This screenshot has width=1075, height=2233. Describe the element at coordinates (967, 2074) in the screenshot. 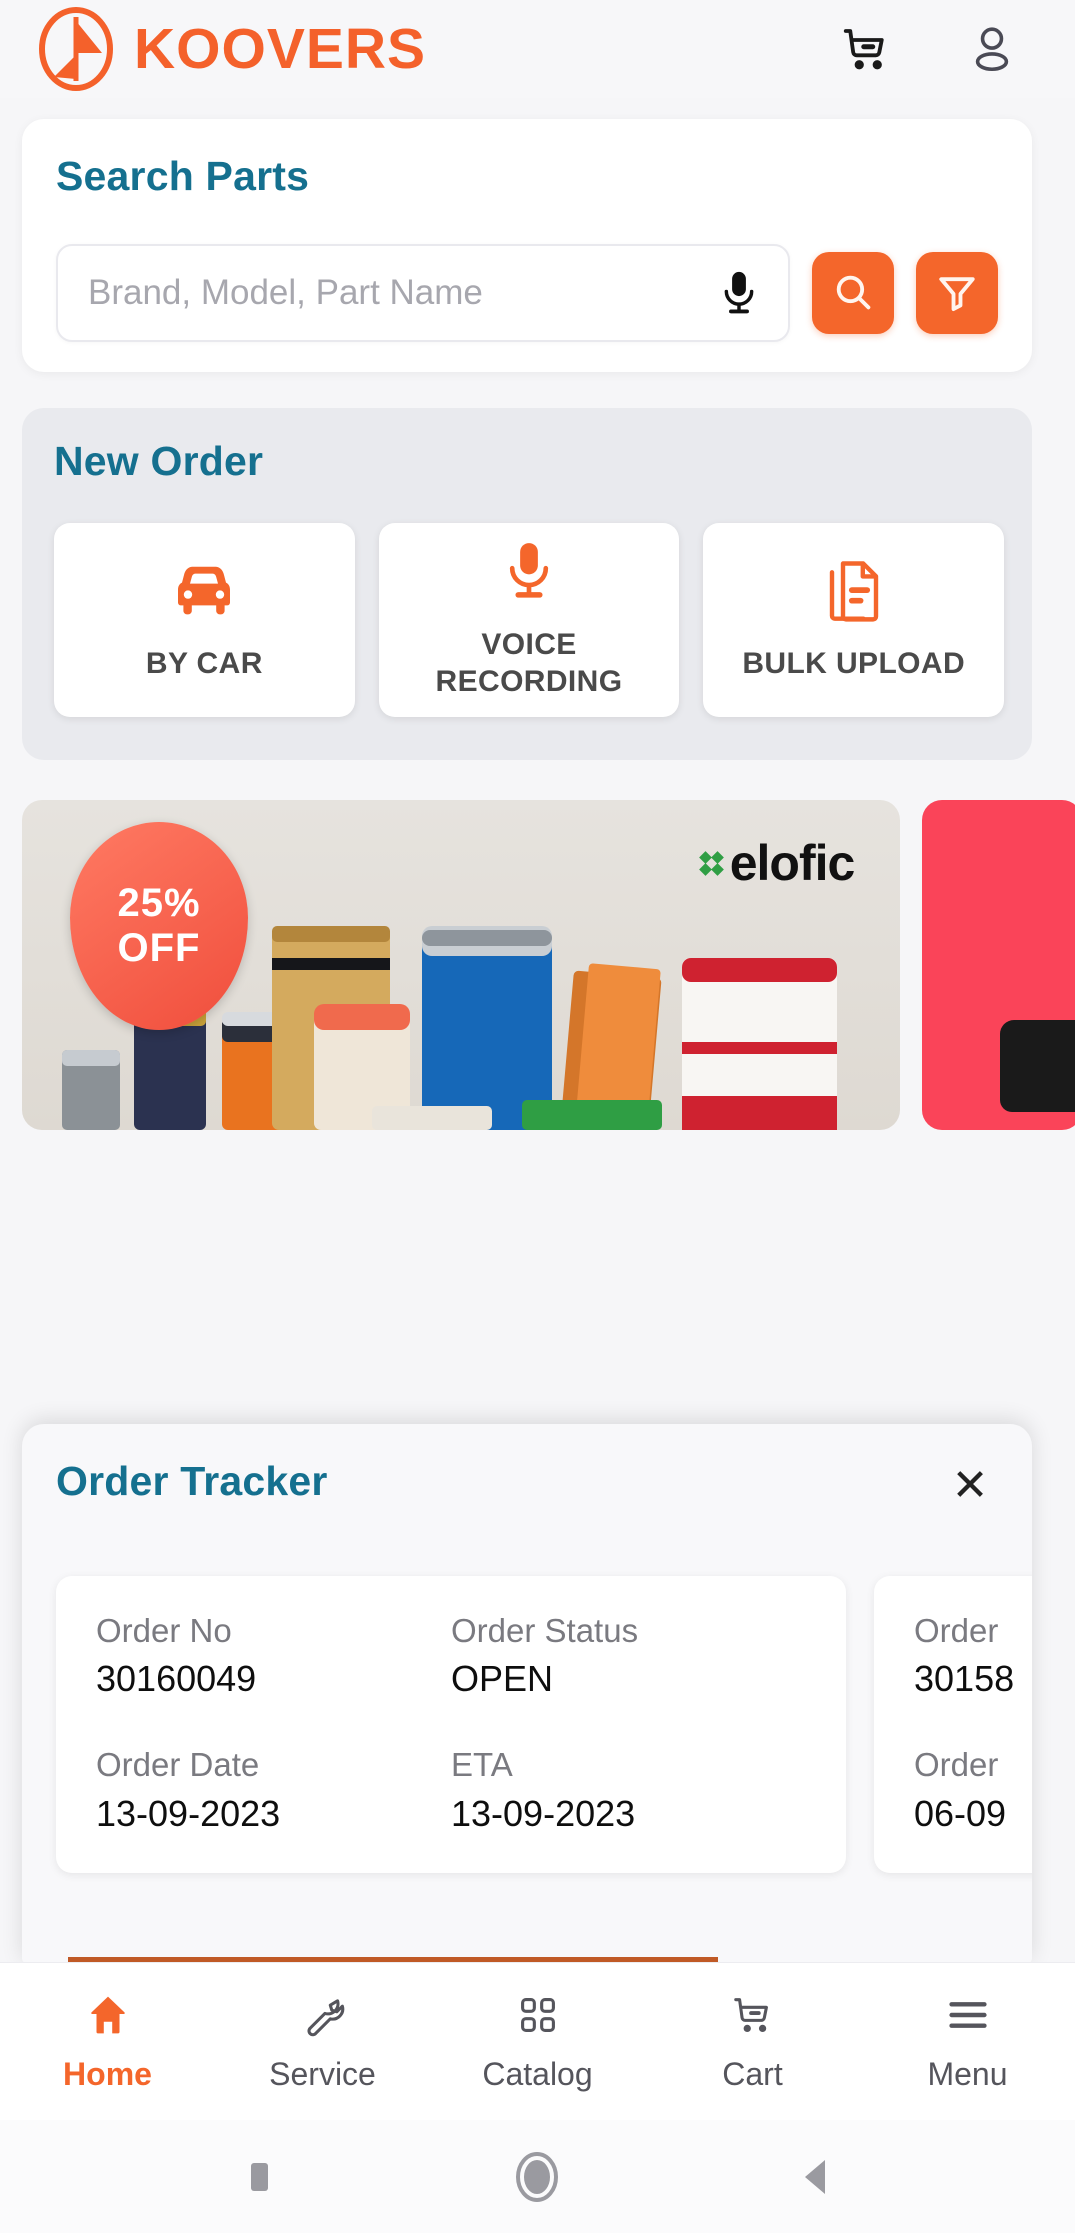

I see `nav-label: Menu` at that location.